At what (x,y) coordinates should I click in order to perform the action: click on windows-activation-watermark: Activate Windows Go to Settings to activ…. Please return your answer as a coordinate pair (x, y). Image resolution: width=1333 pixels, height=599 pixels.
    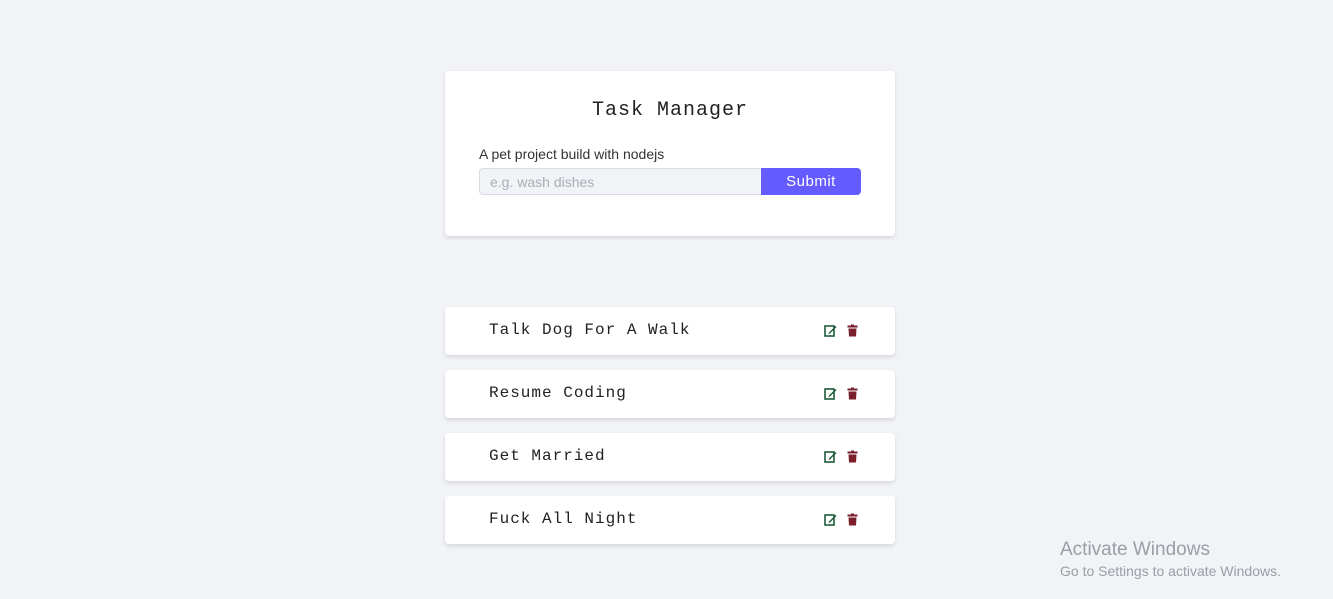
    Looking at the image, I should click on (1170, 560).